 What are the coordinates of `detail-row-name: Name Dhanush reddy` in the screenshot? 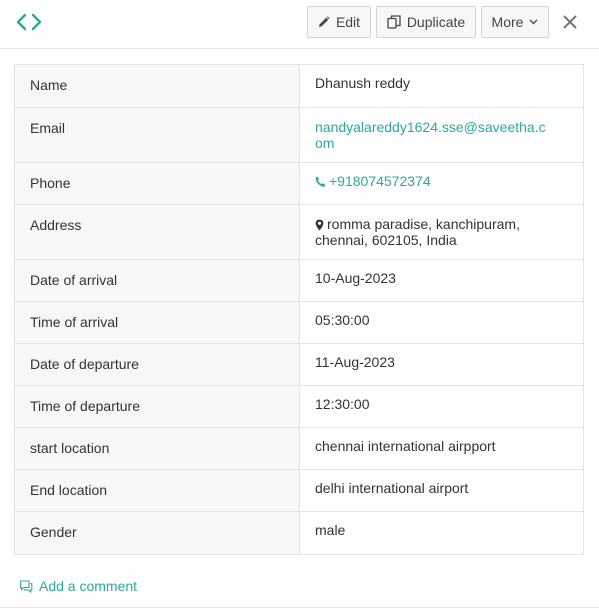 It's located at (299, 86).